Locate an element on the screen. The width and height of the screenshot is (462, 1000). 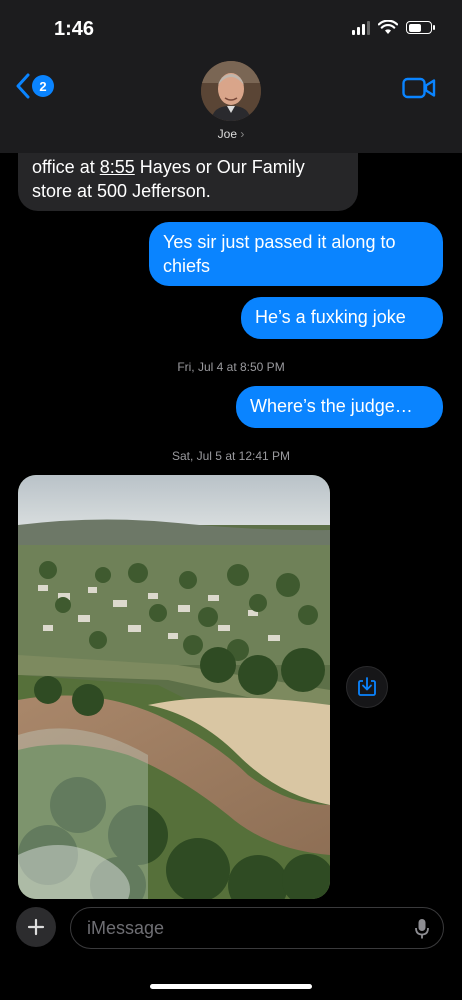
home-indicator is located at coordinates (231, 986).